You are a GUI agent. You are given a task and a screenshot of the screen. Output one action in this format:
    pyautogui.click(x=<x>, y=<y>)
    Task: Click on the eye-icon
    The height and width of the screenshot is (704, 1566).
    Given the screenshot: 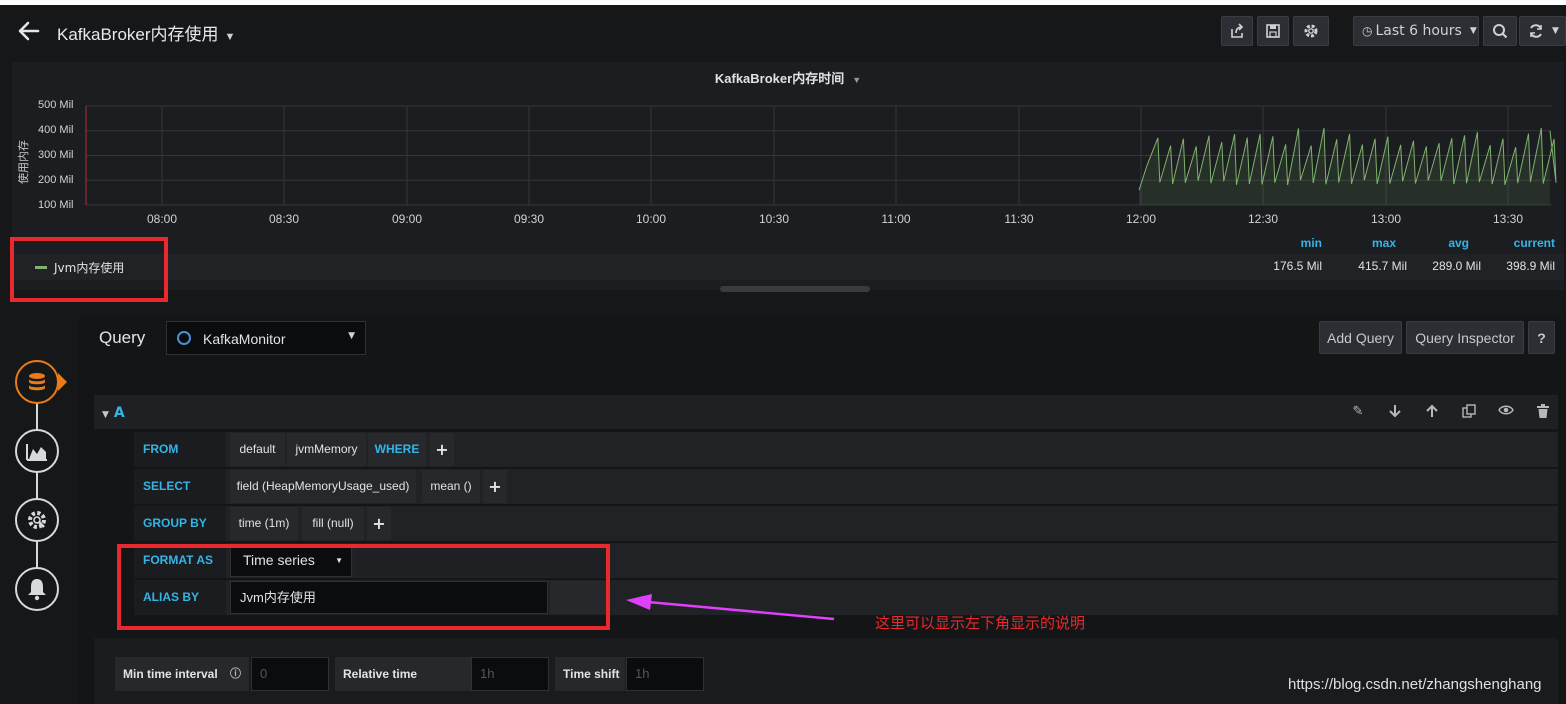 What is the action you would take?
    pyautogui.click(x=1506, y=412)
    